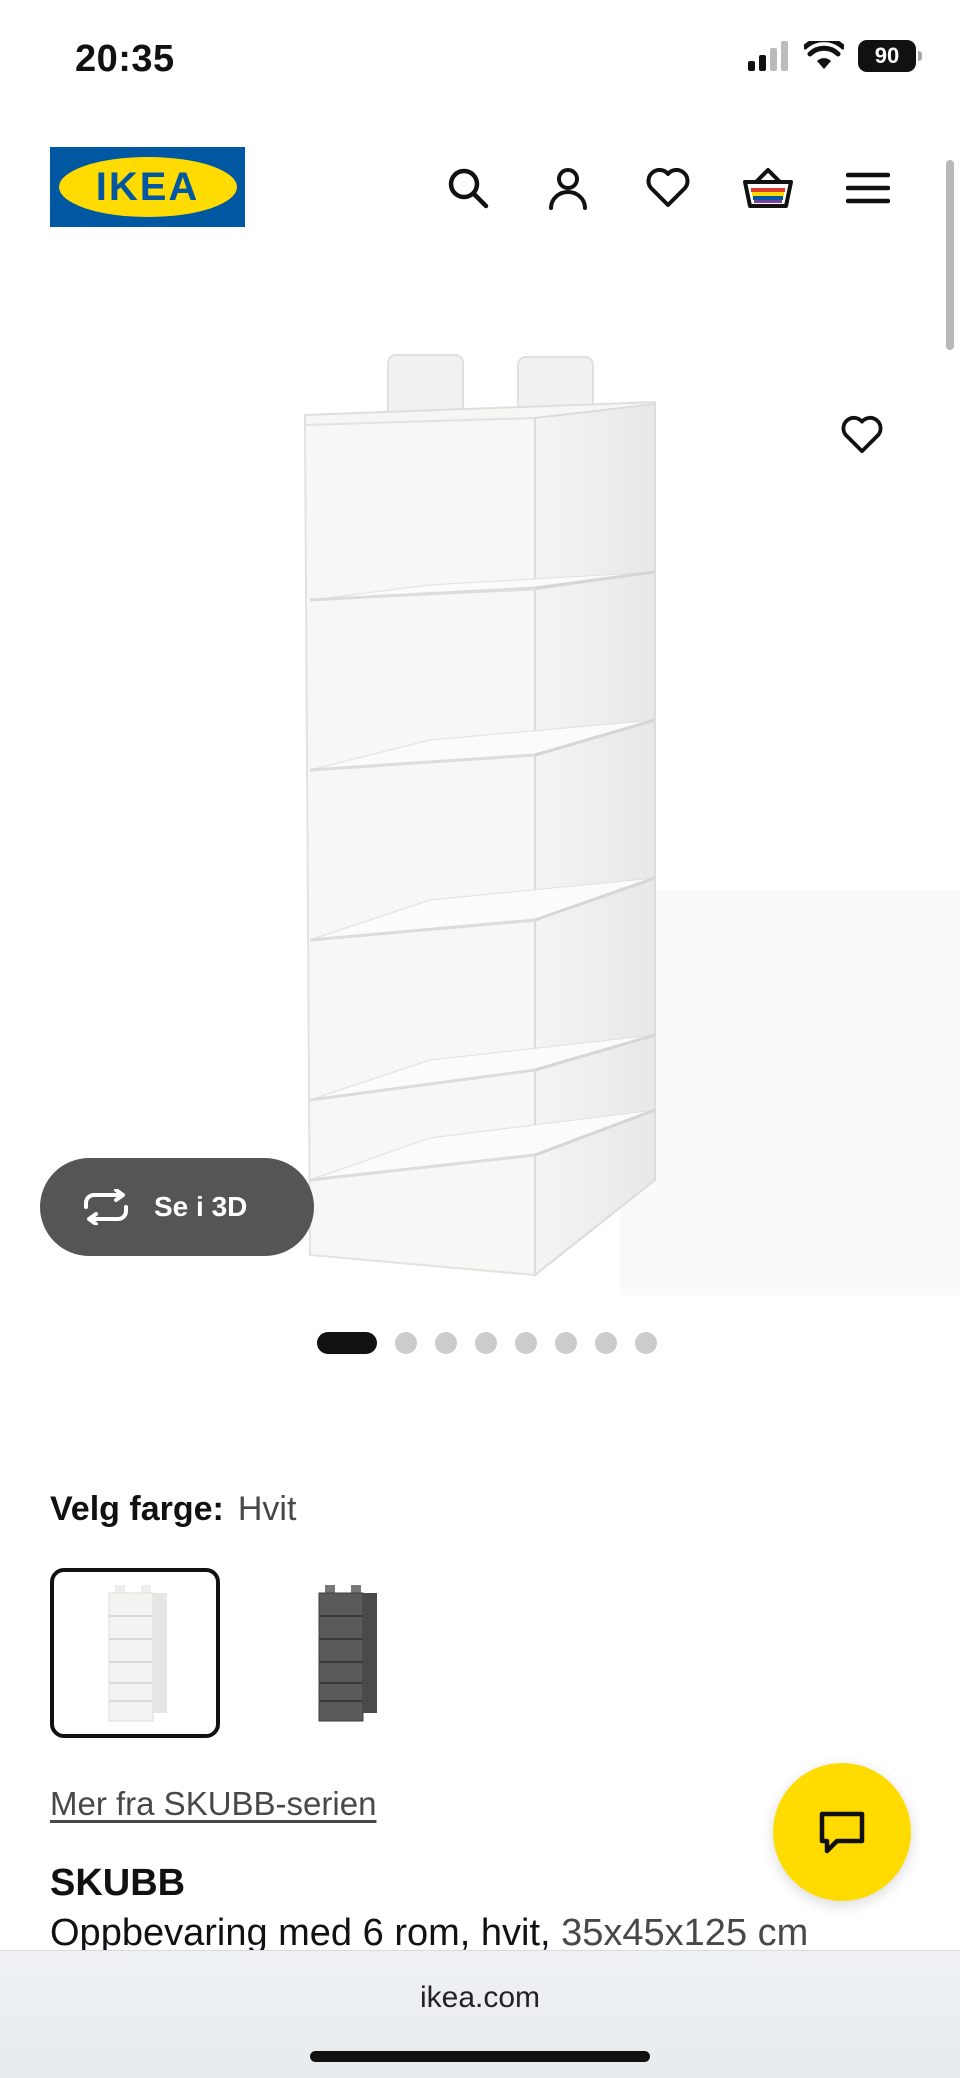 This screenshot has height=2078, width=960. I want to click on wishlist-button, so click(668, 188).